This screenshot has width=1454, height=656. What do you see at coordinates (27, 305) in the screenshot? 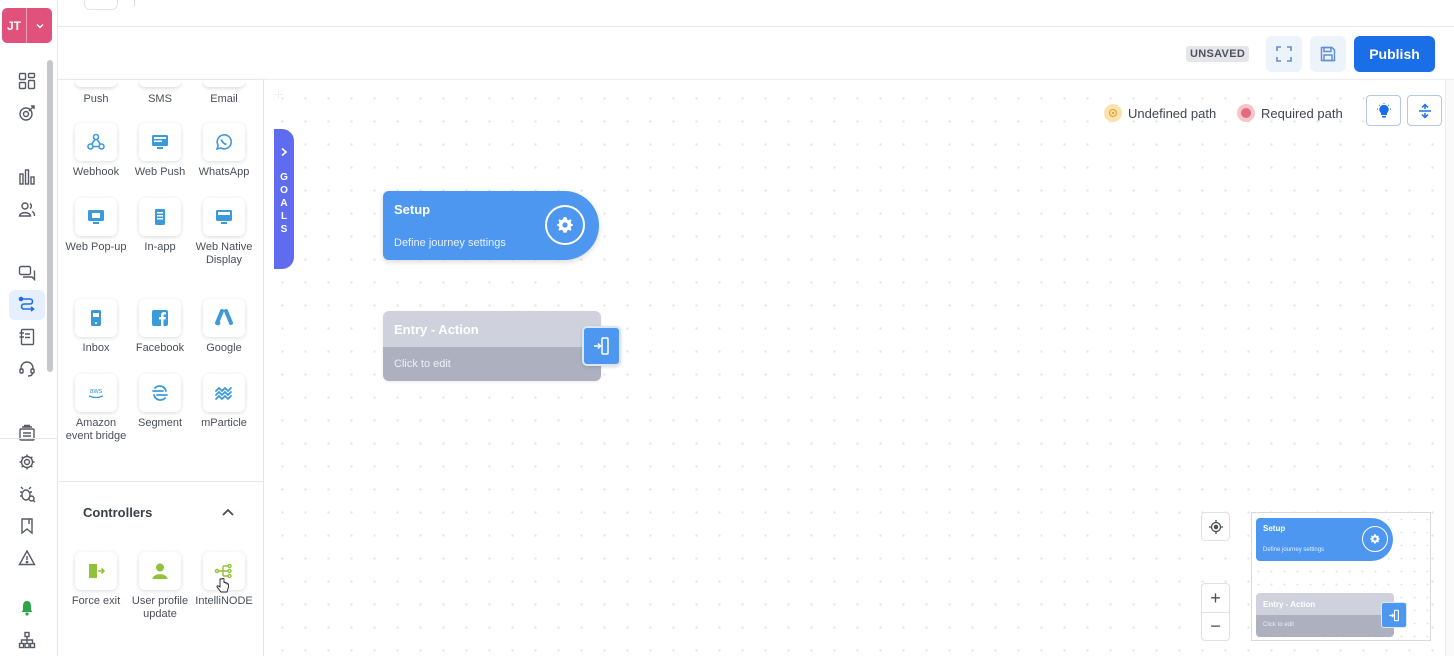
I see `journeys-icon` at bounding box center [27, 305].